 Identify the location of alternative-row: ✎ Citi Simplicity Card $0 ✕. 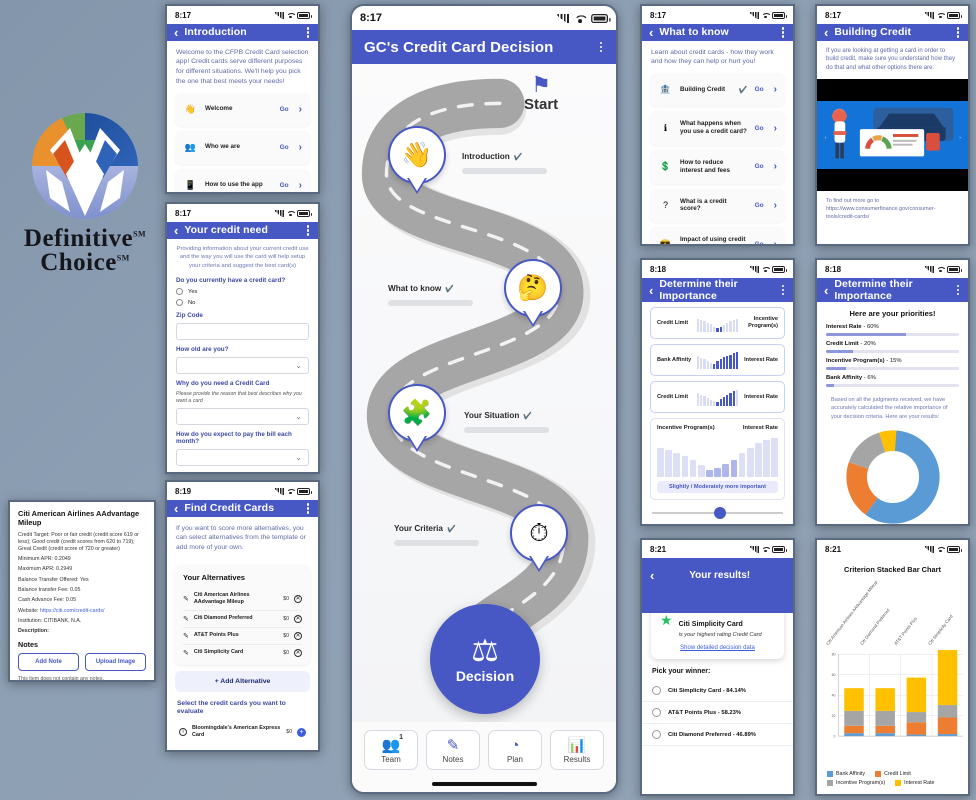
(242, 653).